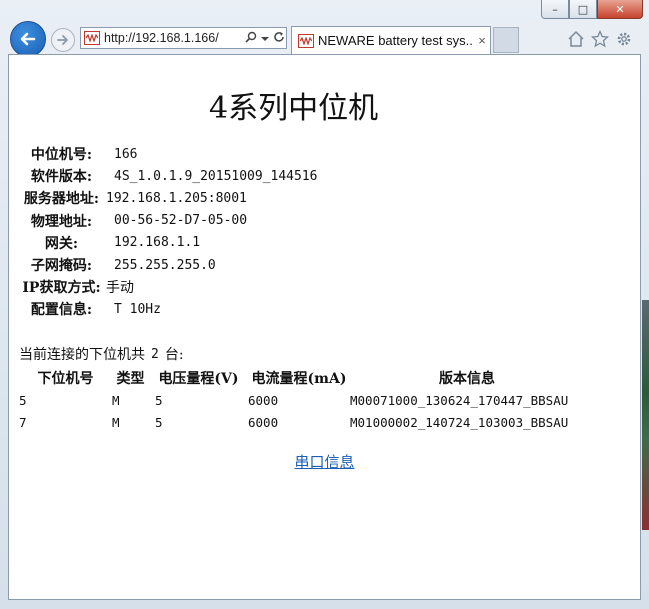  Describe the element at coordinates (576, 39) in the screenshot. I see `home-icon` at that location.